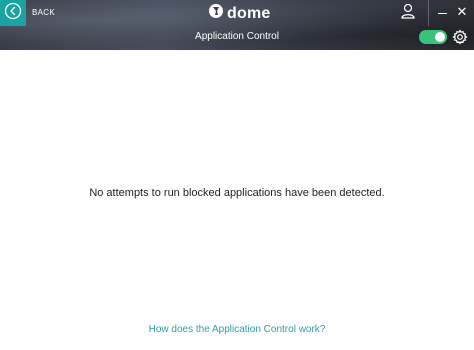 This screenshot has width=474, height=350. I want to click on page-title: Application Control, so click(237, 36).